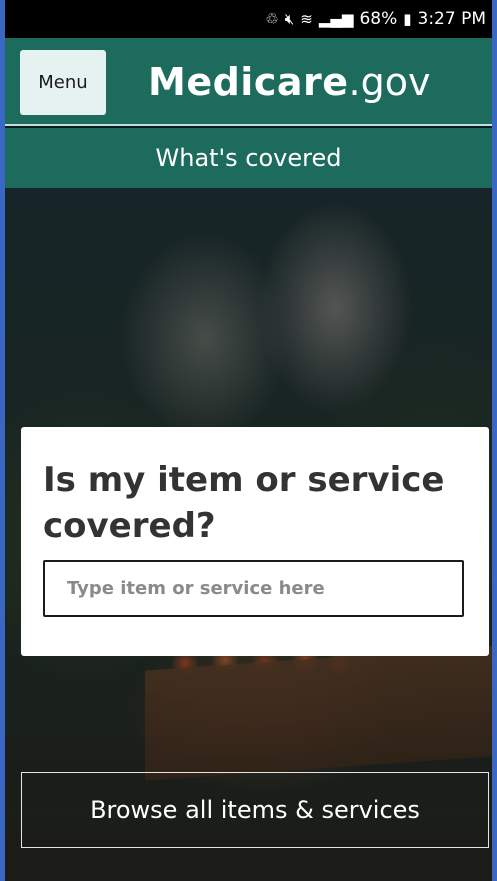  What do you see at coordinates (253, 588) in the screenshot?
I see `search-input` at bounding box center [253, 588].